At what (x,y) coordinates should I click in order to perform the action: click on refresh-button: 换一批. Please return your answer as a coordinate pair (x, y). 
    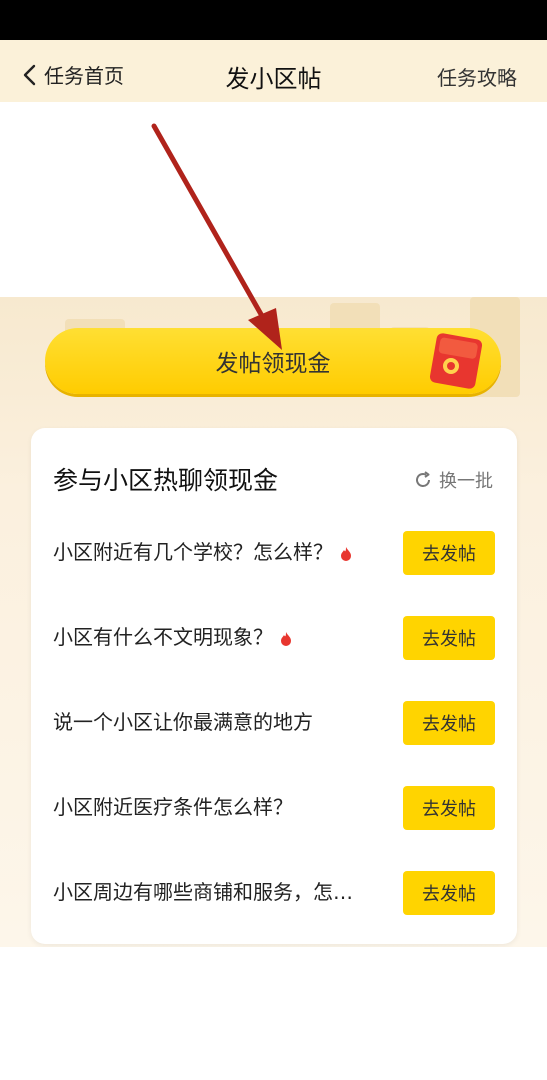
    Looking at the image, I should click on (453, 480).